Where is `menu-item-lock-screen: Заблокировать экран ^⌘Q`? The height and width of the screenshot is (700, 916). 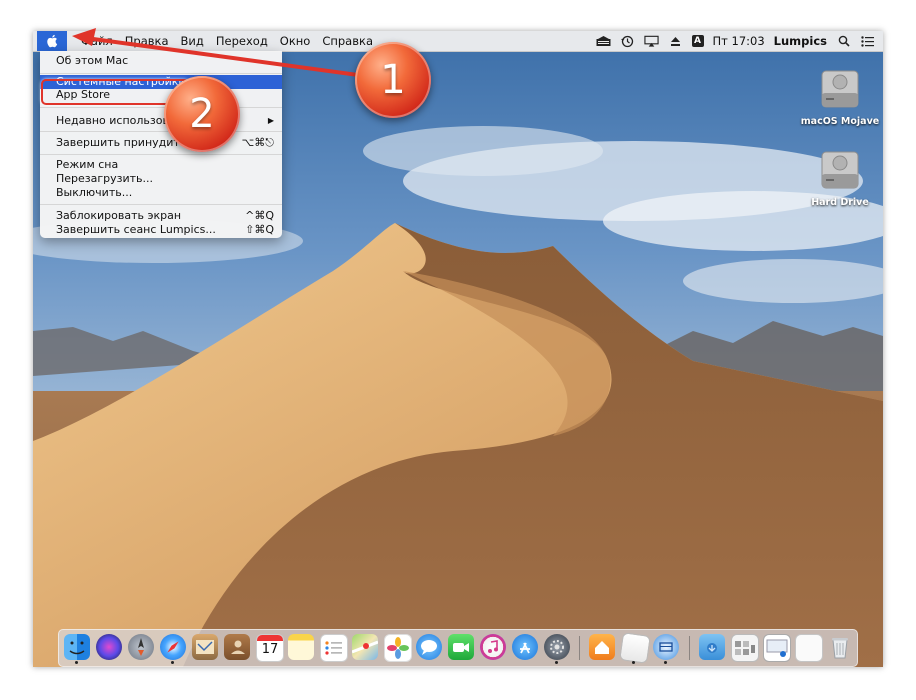 menu-item-lock-screen: Заблокировать экран ^⌘Q is located at coordinates (161, 216).